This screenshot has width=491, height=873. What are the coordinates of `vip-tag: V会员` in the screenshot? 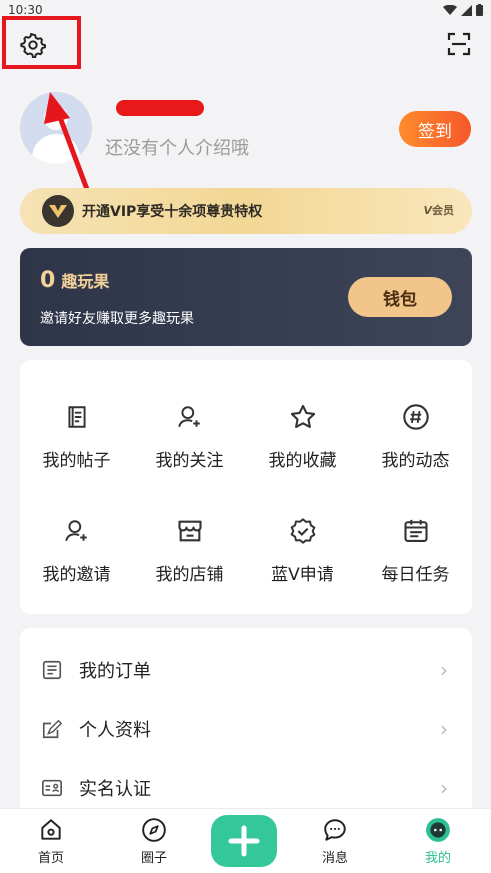 It's located at (438, 210).